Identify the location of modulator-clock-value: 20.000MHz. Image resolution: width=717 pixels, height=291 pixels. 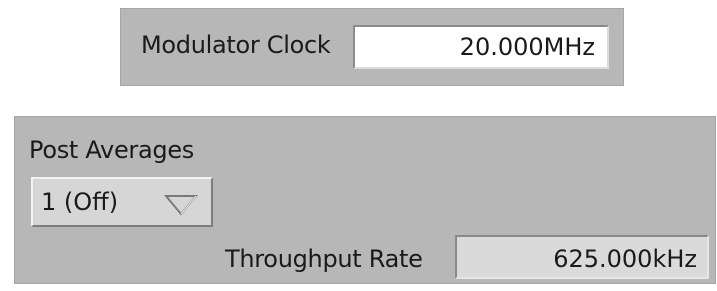
(527, 47).